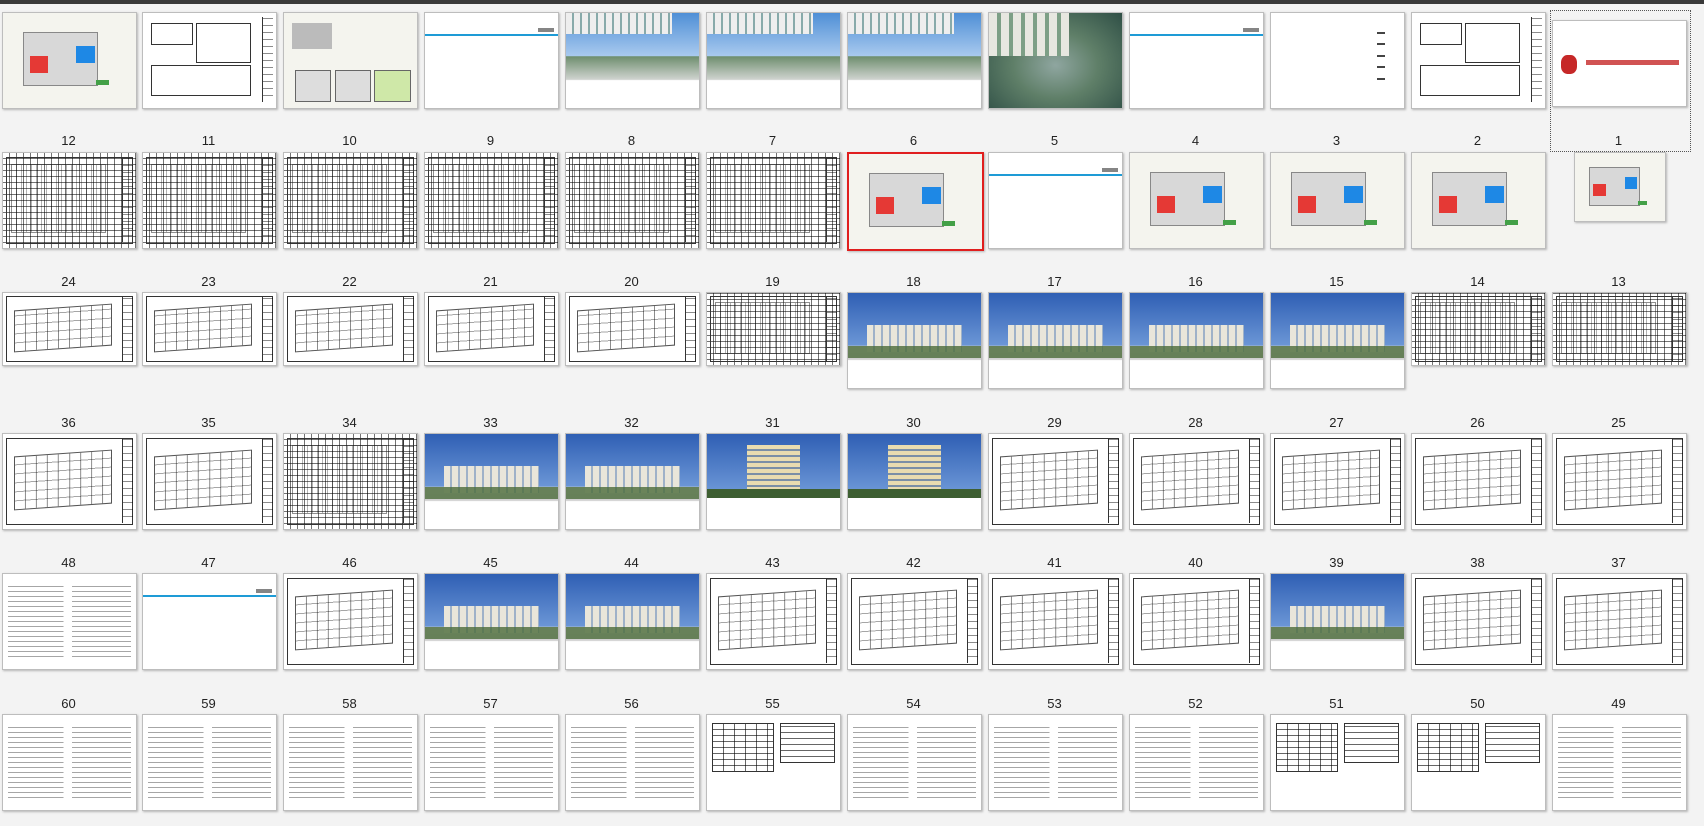 Image resolution: width=1704 pixels, height=826 pixels. What do you see at coordinates (1618, 703) in the screenshot?
I see `page-number-label: 49` at bounding box center [1618, 703].